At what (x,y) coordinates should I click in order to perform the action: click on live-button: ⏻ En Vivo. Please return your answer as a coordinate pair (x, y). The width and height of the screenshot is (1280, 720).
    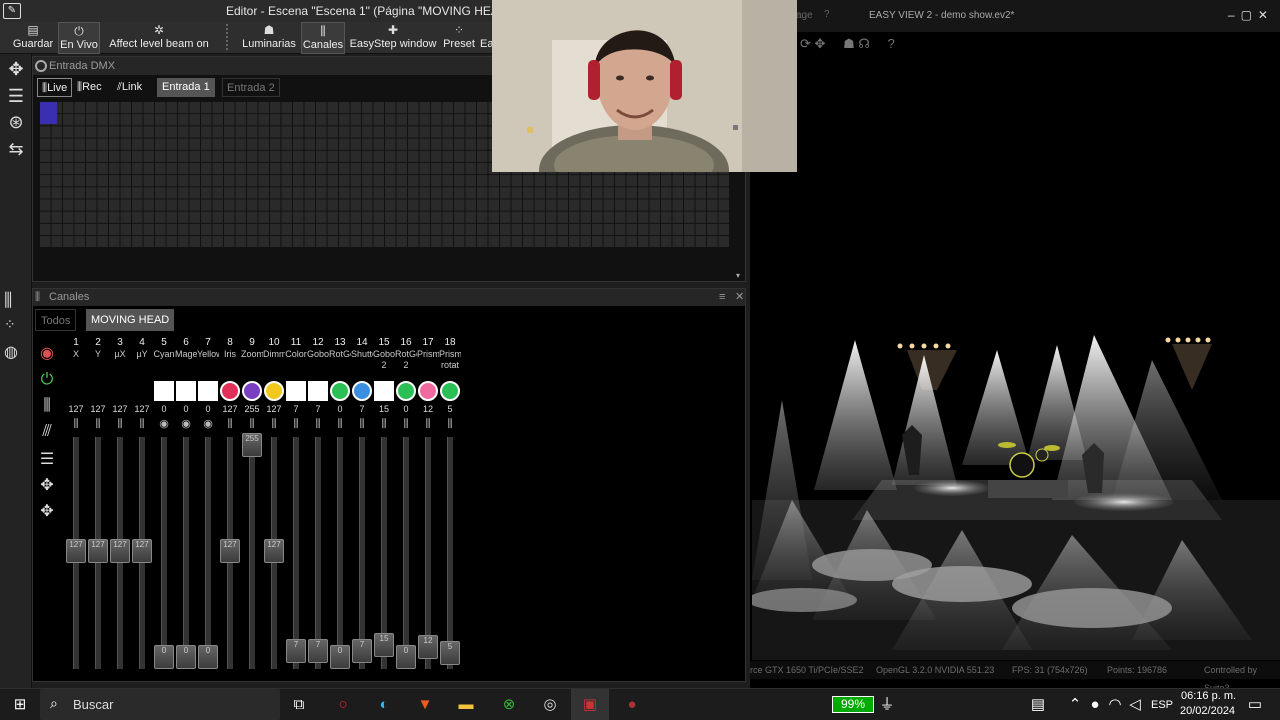
    Looking at the image, I should click on (79, 38).